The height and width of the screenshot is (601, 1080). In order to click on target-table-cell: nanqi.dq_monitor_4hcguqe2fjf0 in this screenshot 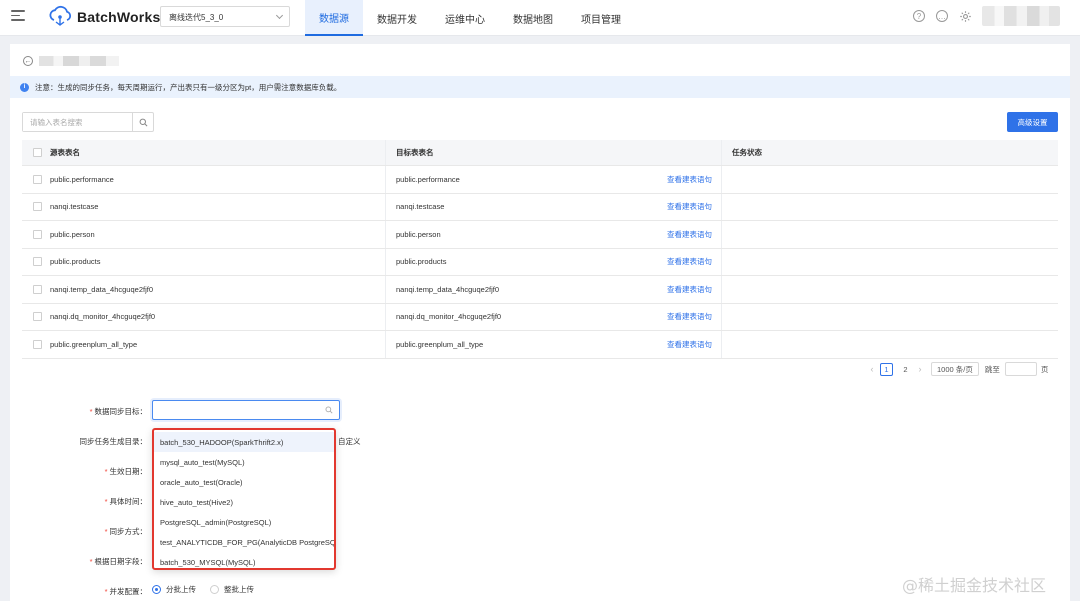, I will do `click(449, 317)`.